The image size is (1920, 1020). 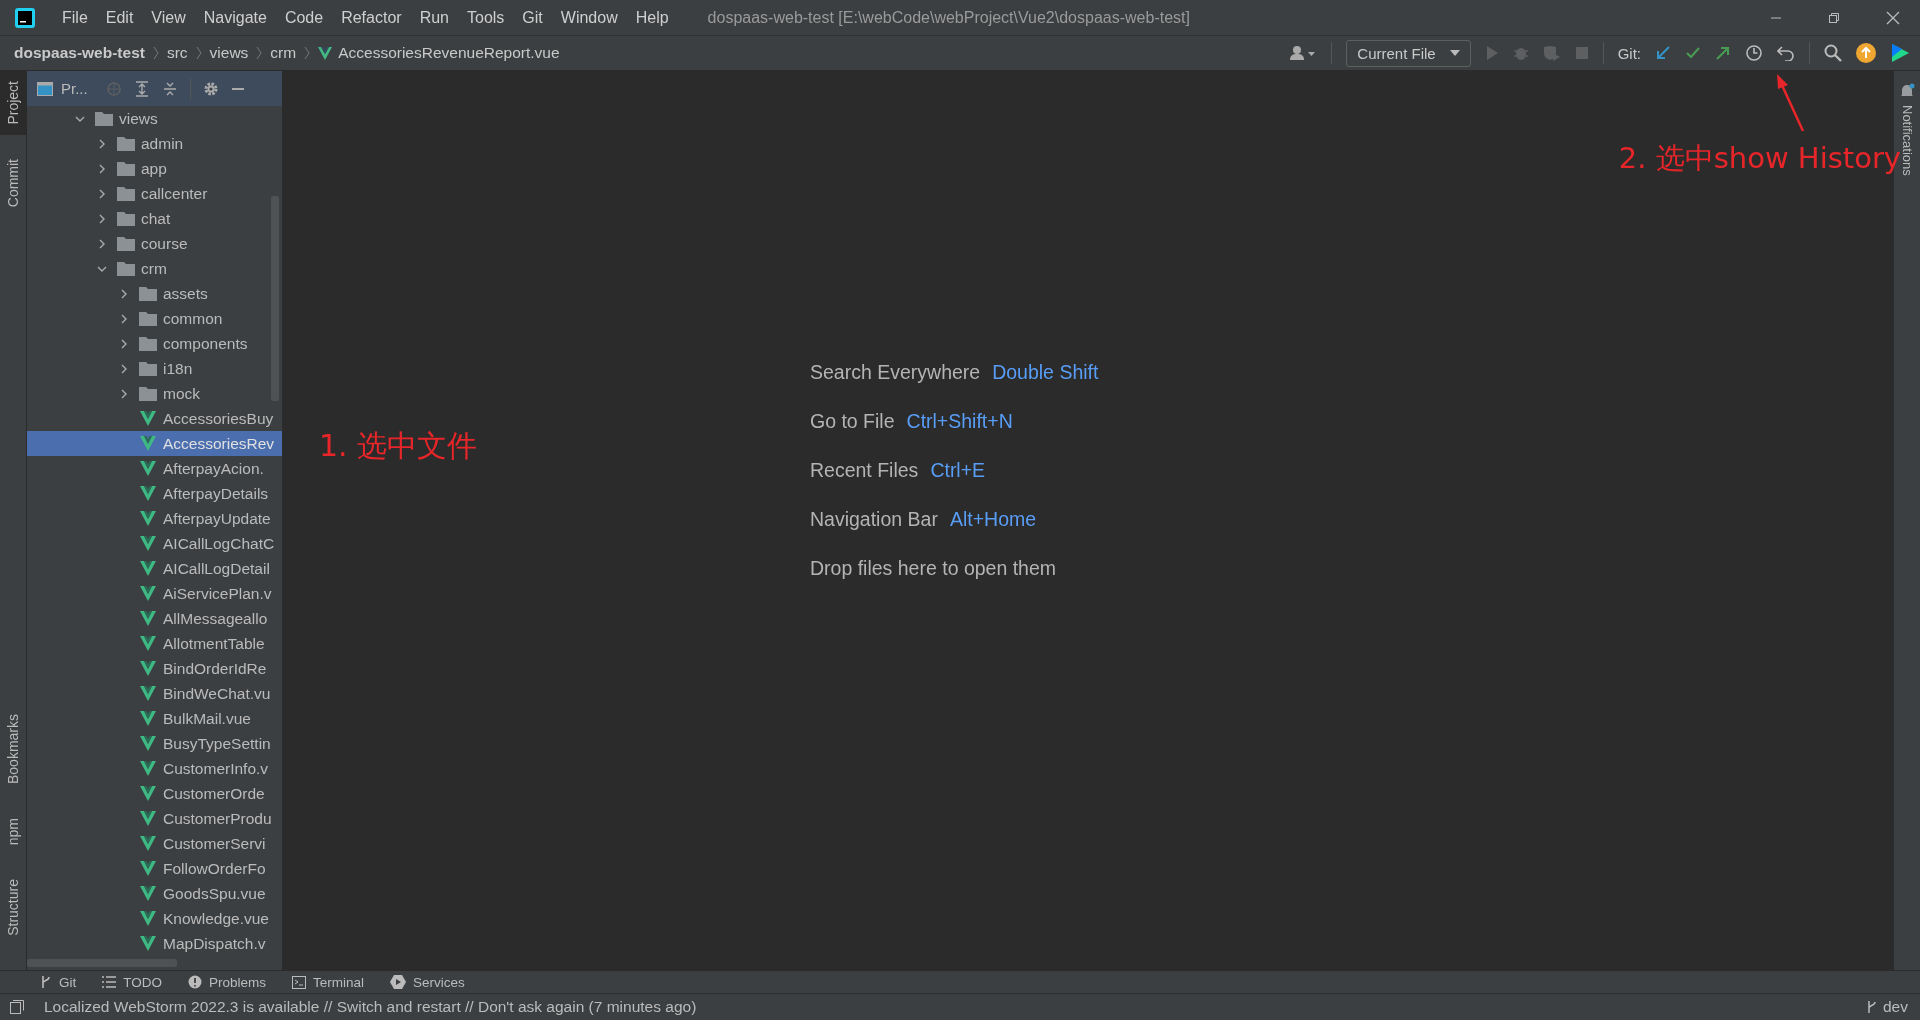 What do you see at coordinates (589, 17) in the screenshot?
I see `menu-item: Window` at bounding box center [589, 17].